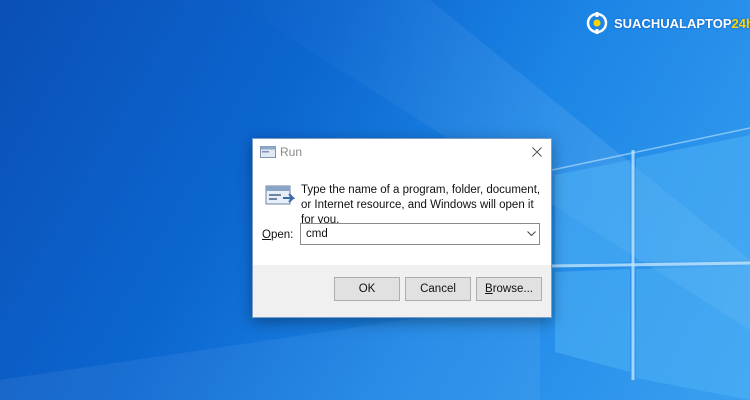  What do you see at coordinates (268, 152) in the screenshot?
I see `run-app-icon` at bounding box center [268, 152].